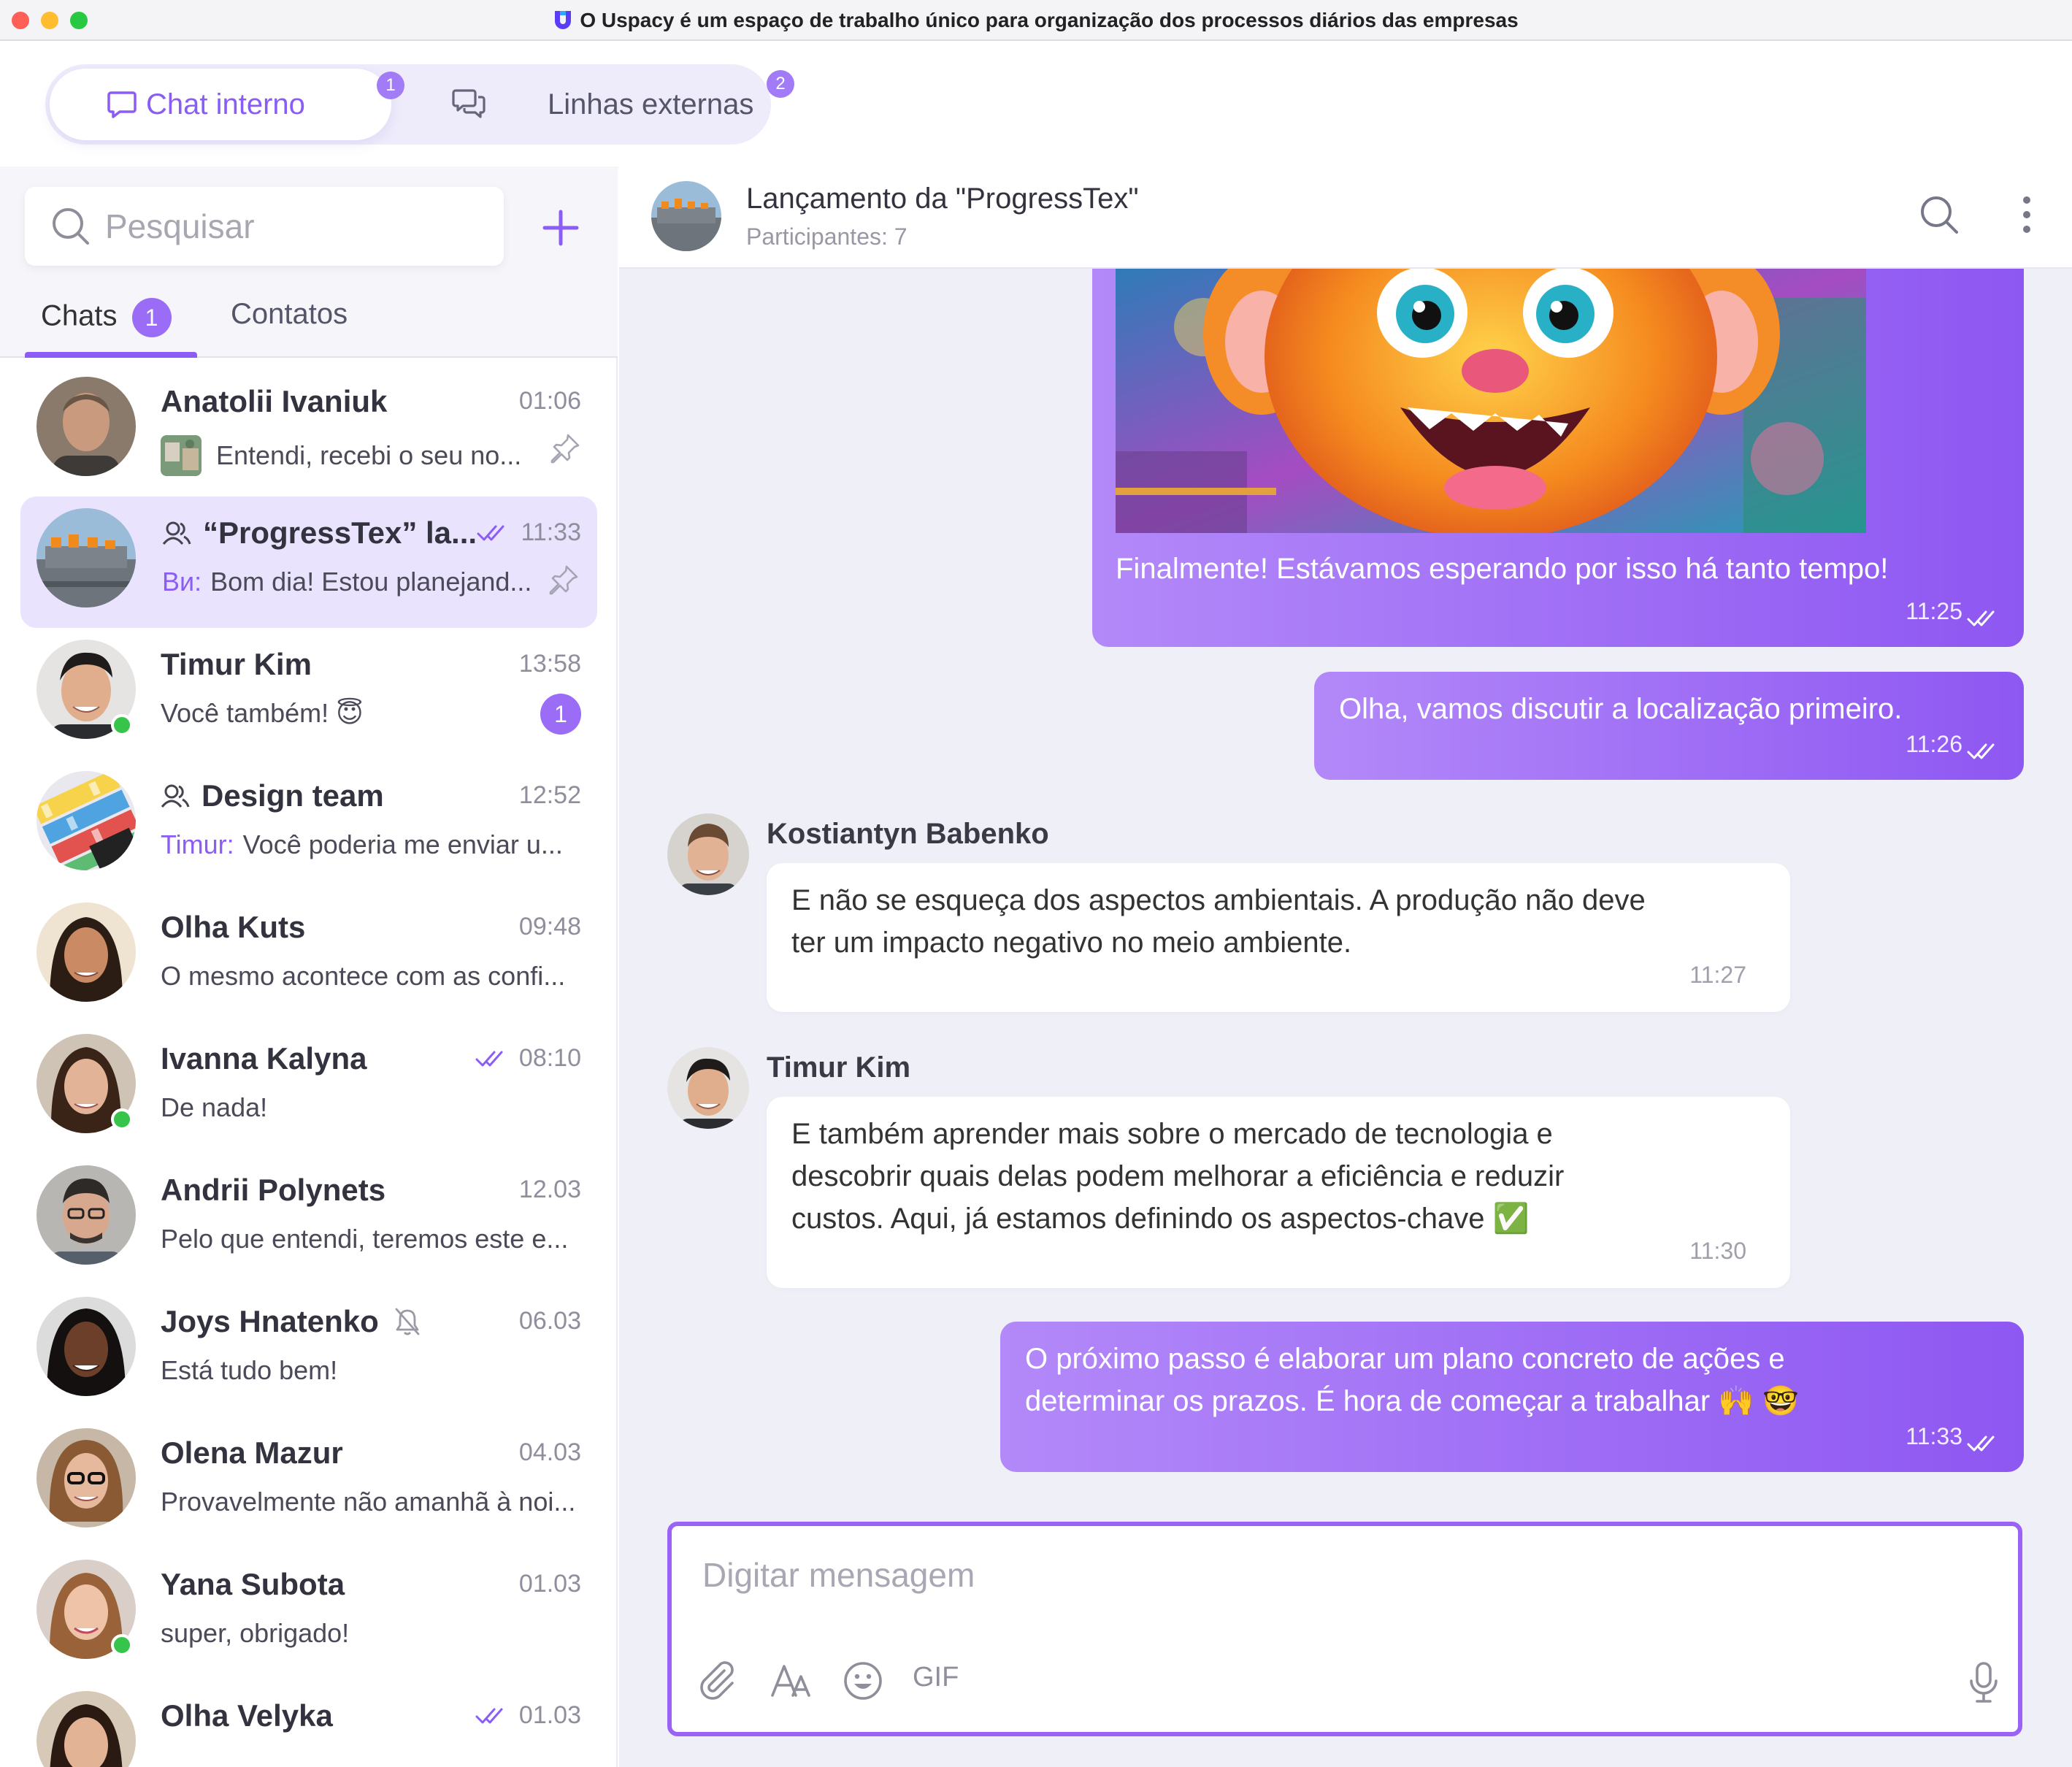 The image size is (2072, 1767). Describe the element at coordinates (151, 318) in the screenshot. I see `tab-chats-badge: 1` at that location.